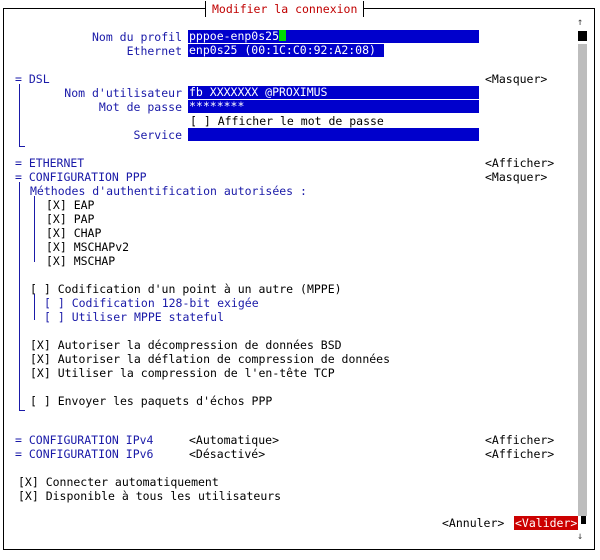 This screenshot has height=560, width=600. What do you see at coordinates (580, 23) in the screenshot?
I see `scroll-up-arrow-icon: ↑` at bounding box center [580, 23].